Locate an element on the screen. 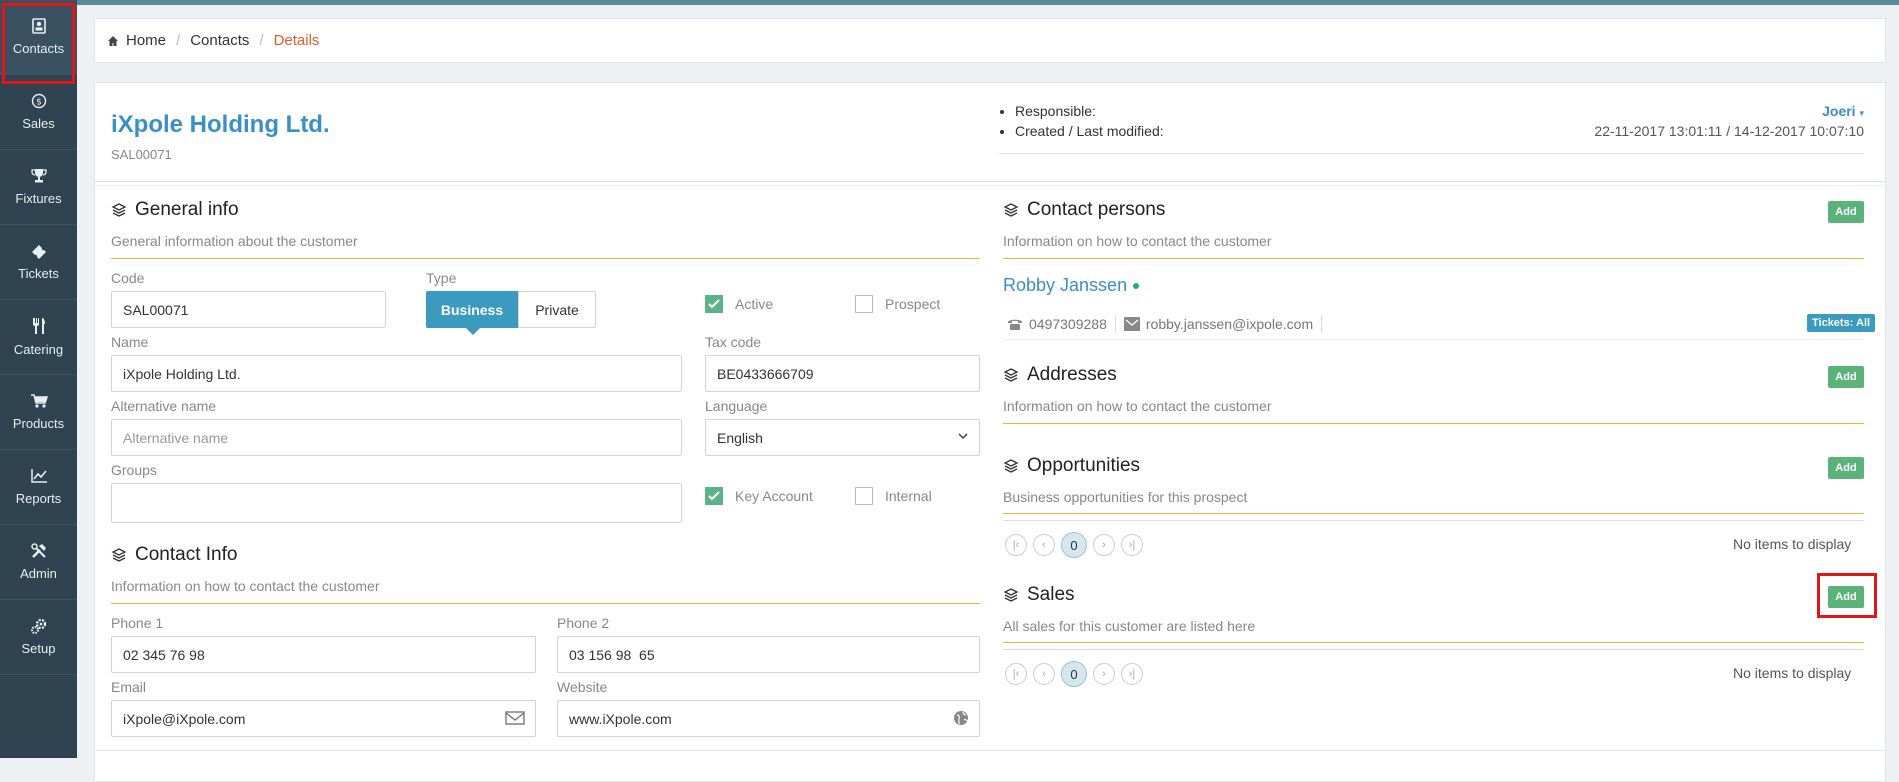 This screenshot has width=1899, height=782. prospect-checkbox: Prospect is located at coordinates (897, 304).